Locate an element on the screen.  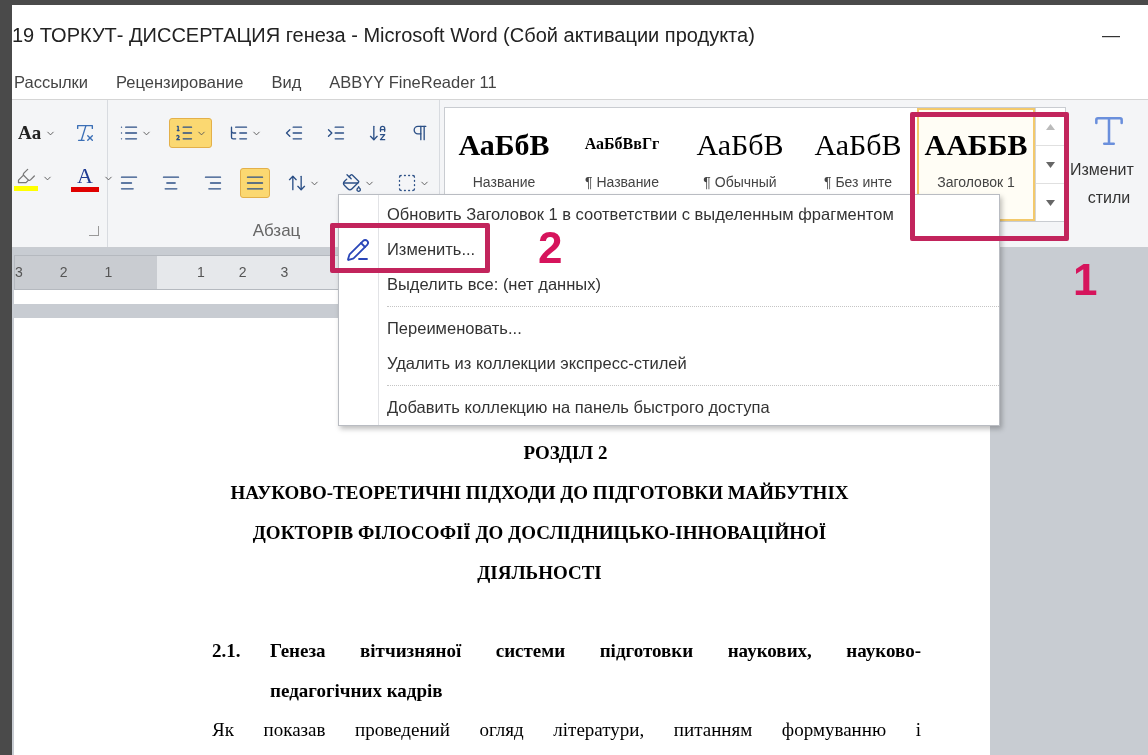
menu-item: Обновить Заголовок 1 в соответствии с выделенным фрагментом is located at coordinates (640, 214).